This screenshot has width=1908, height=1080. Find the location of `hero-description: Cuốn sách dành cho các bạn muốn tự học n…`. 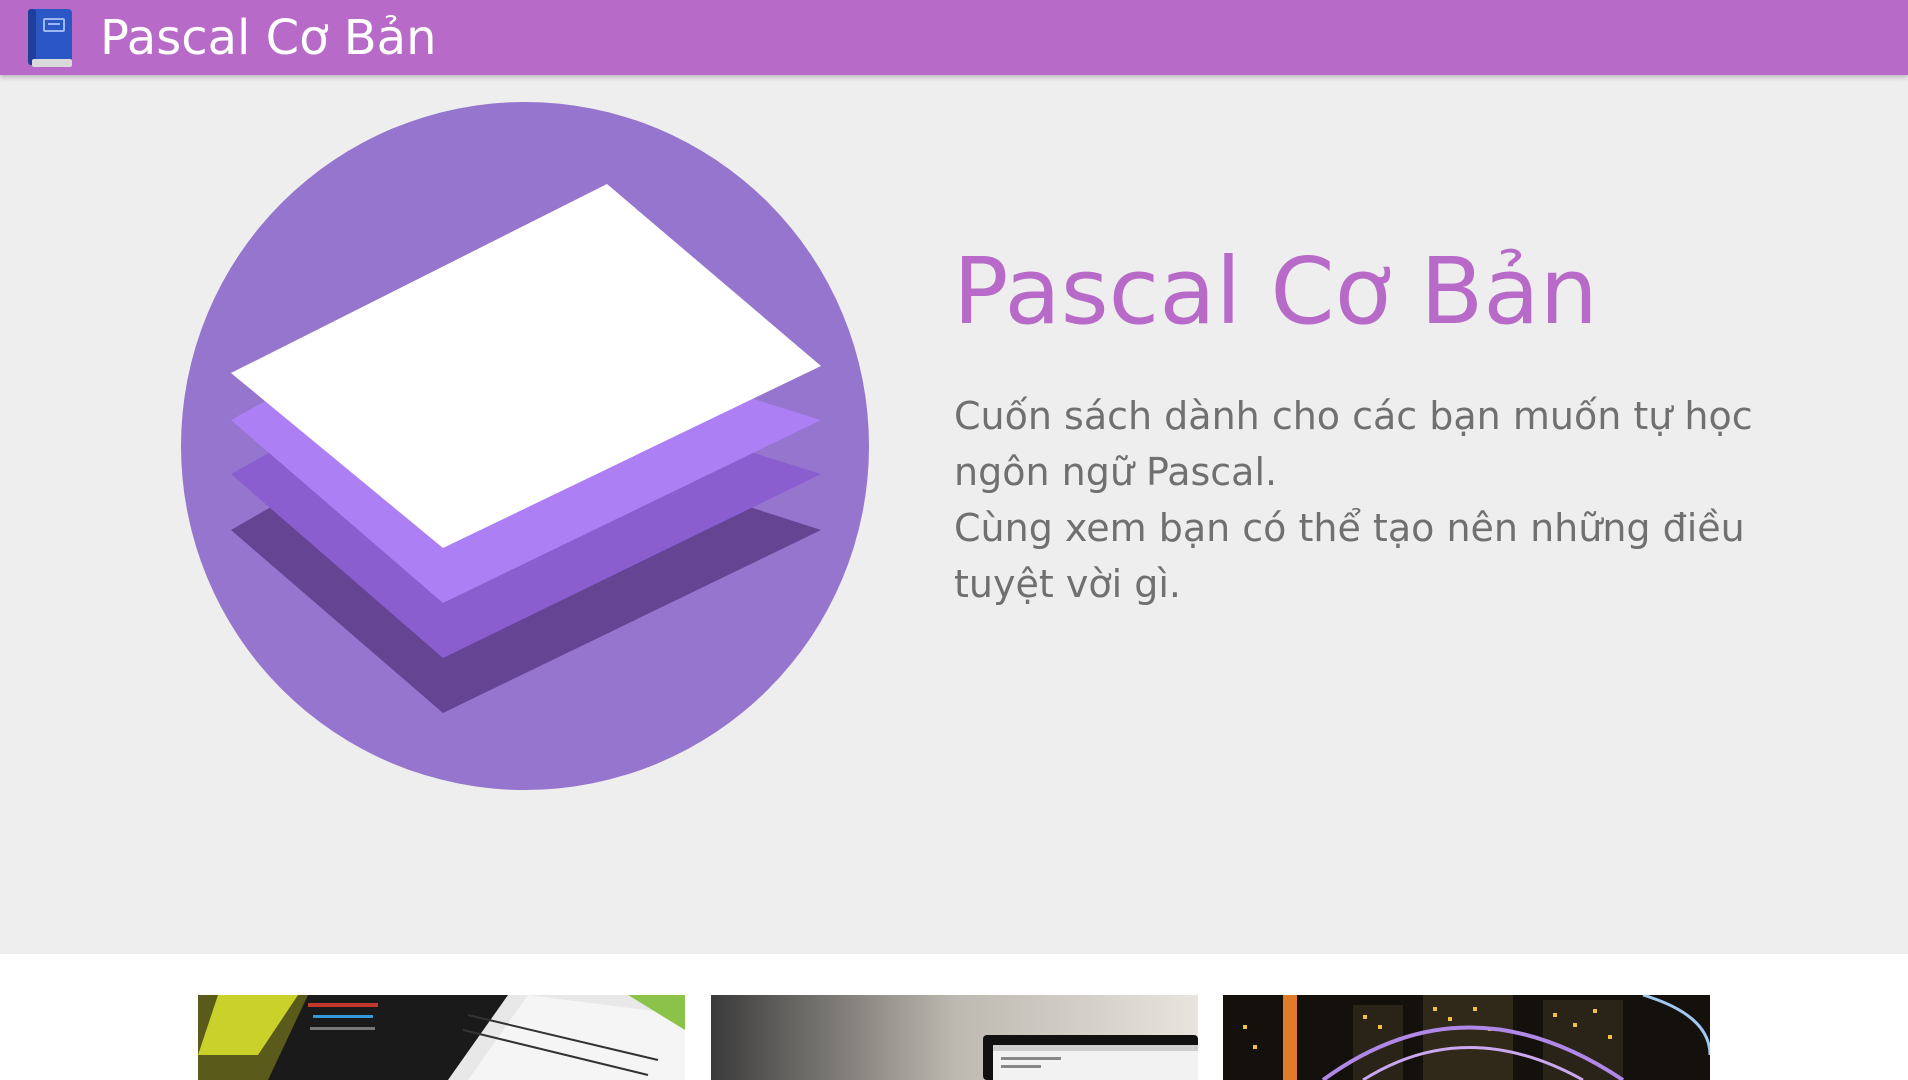

hero-description: Cuốn sách dành cho các bạn muốn tự học n… is located at coordinates (1394, 500).